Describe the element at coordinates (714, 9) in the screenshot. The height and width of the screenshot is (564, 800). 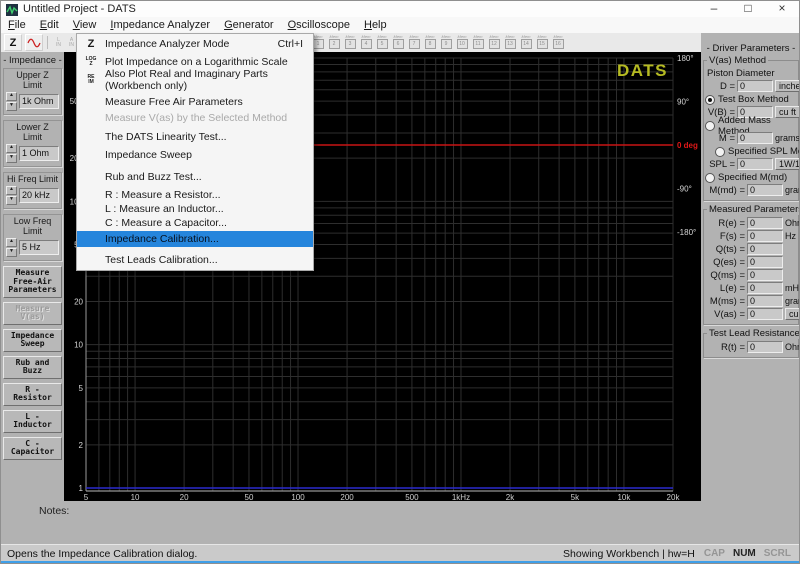
I see `minimize-button: –` at that location.